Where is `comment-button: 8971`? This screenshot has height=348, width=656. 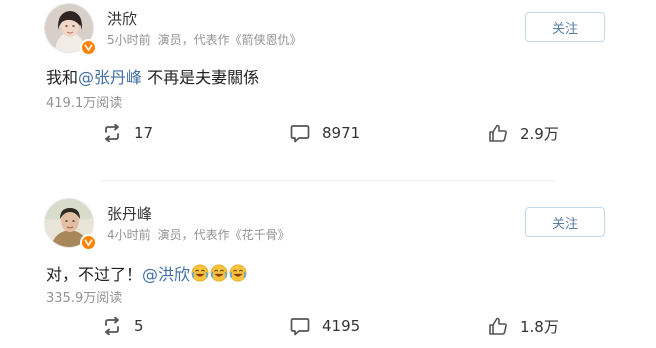
comment-button: 8971 is located at coordinates (325, 133).